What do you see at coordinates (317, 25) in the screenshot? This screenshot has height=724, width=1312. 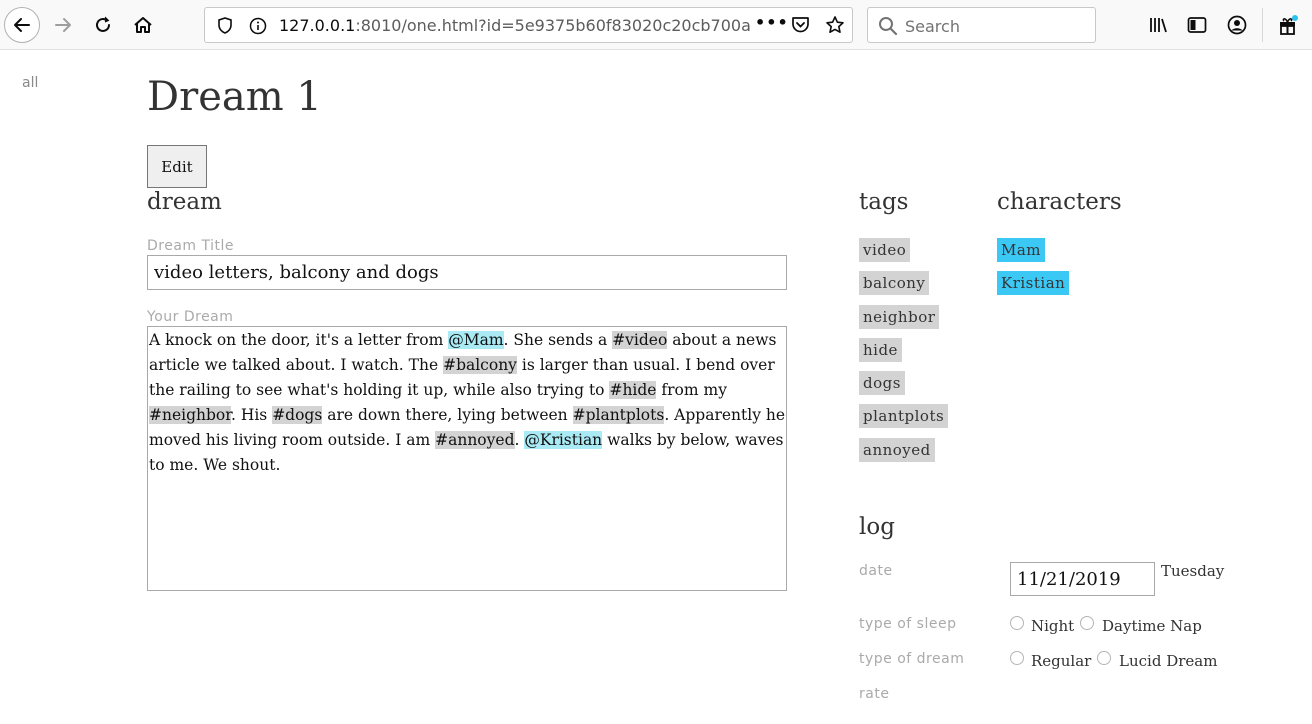 I see `url-host: 127.0.0.1` at bounding box center [317, 25].